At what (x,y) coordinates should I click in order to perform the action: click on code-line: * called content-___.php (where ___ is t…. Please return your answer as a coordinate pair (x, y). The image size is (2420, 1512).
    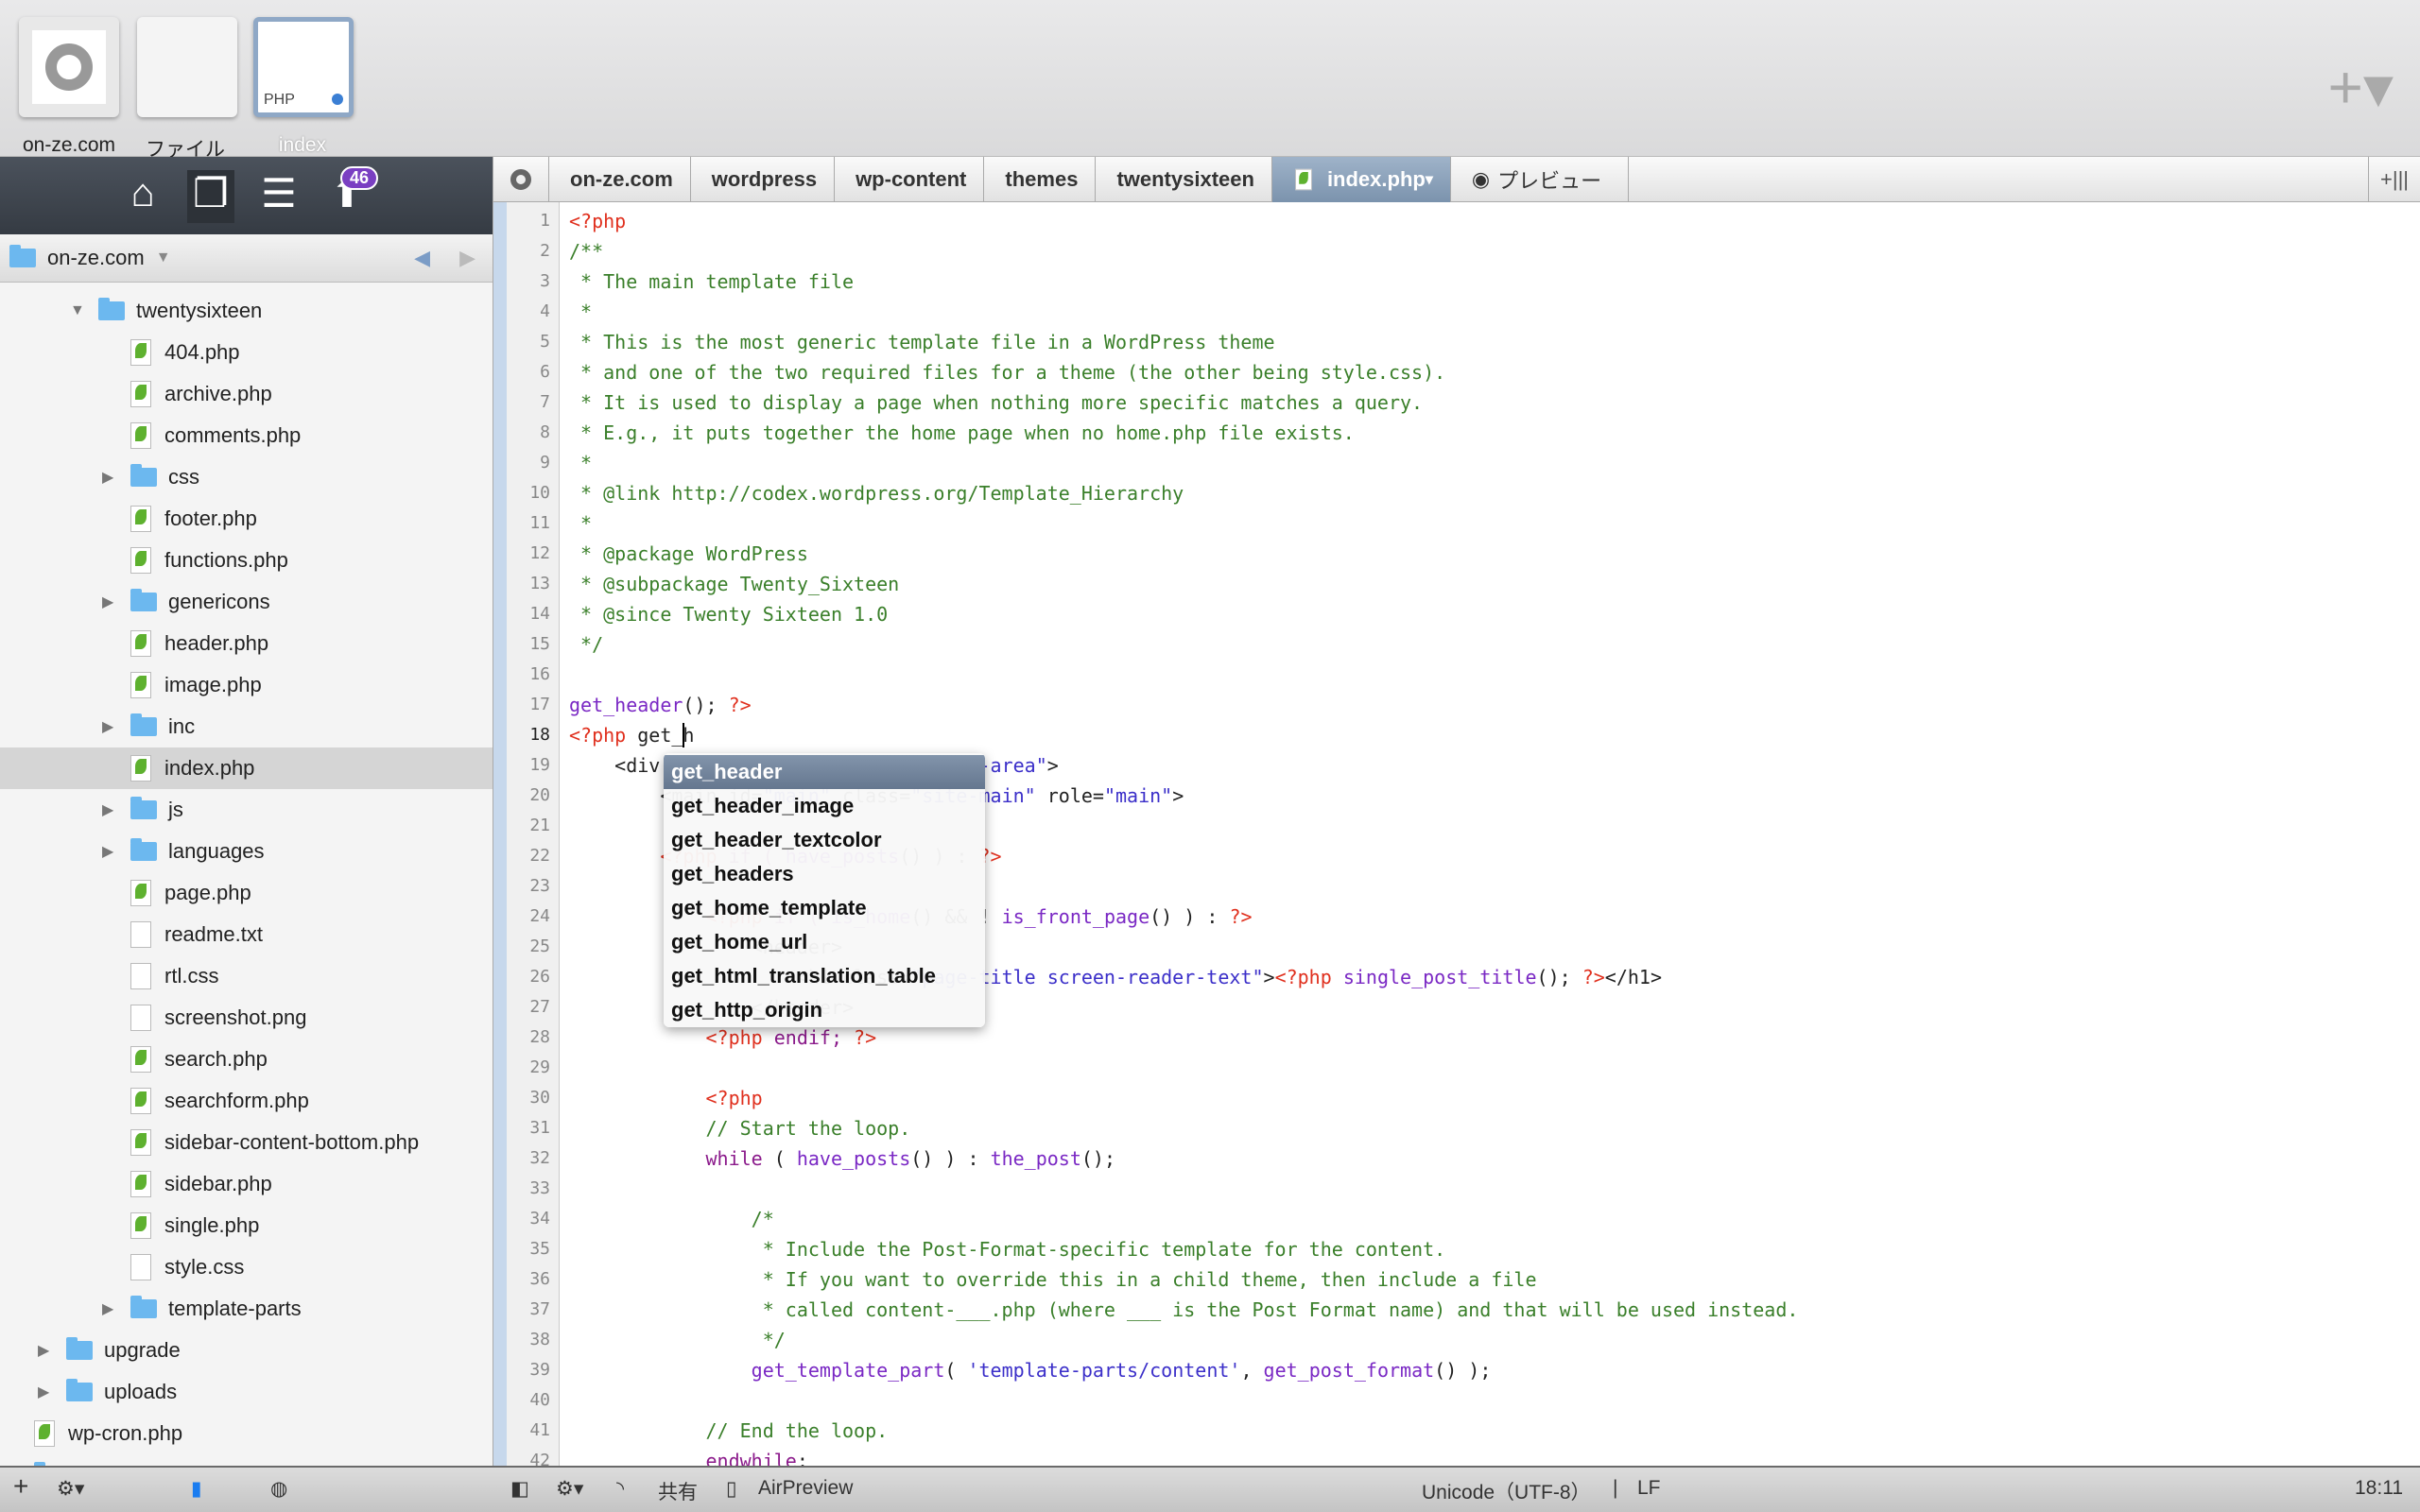
    Looking at the image, I should click on (1184, 1310).